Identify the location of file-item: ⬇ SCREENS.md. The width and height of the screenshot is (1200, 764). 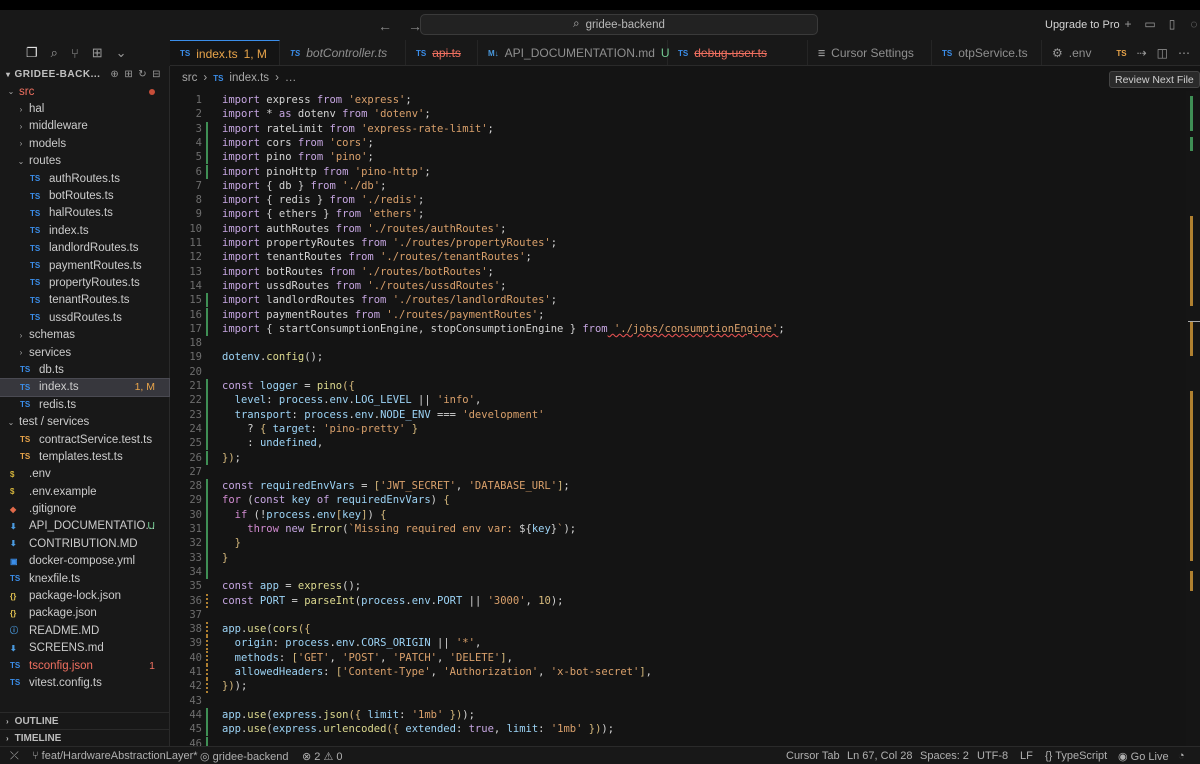
(84, 648).